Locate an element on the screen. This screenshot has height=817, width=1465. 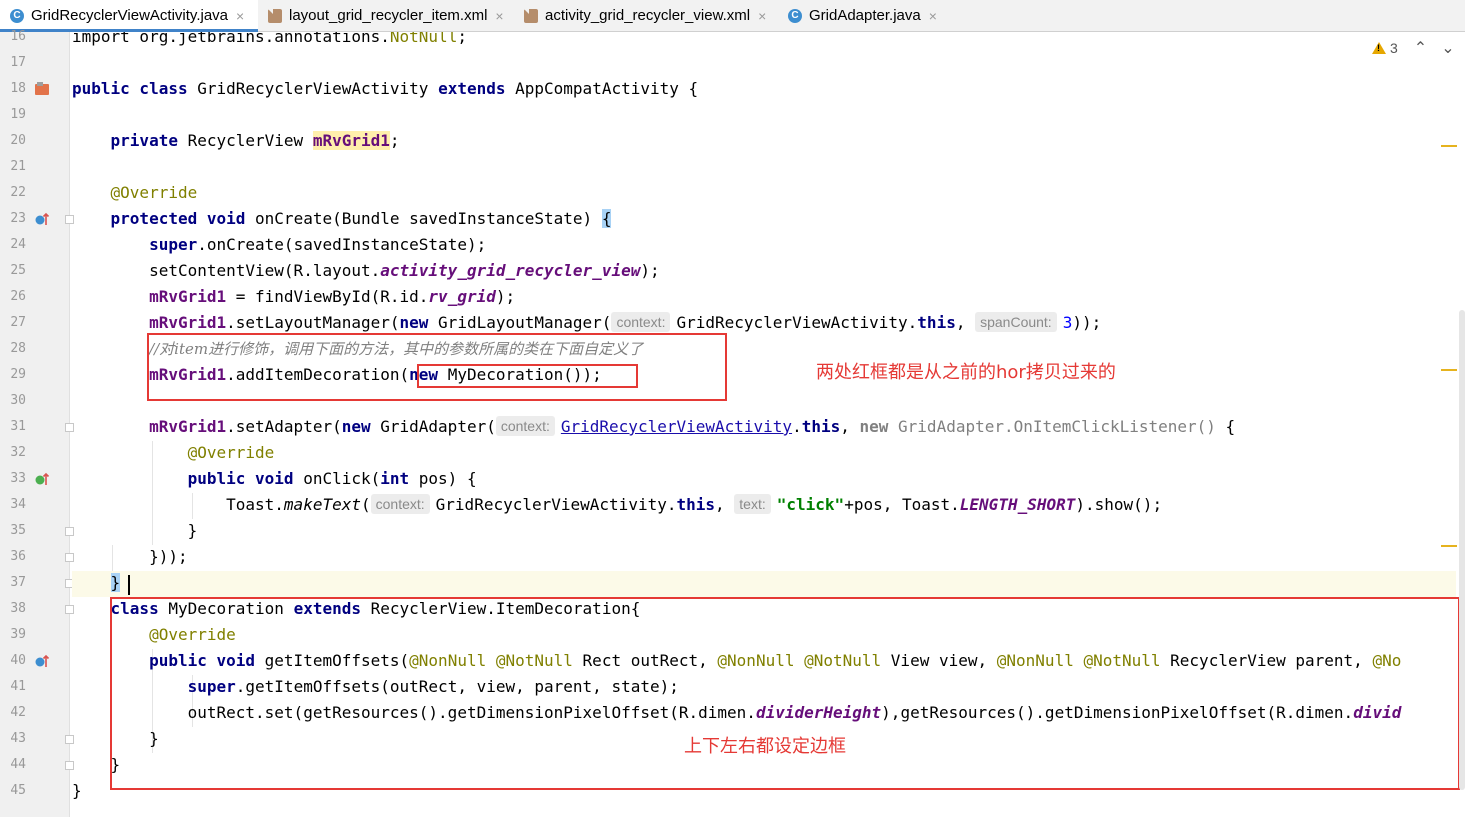
code-token: ); is located at coordinates (505, 296).